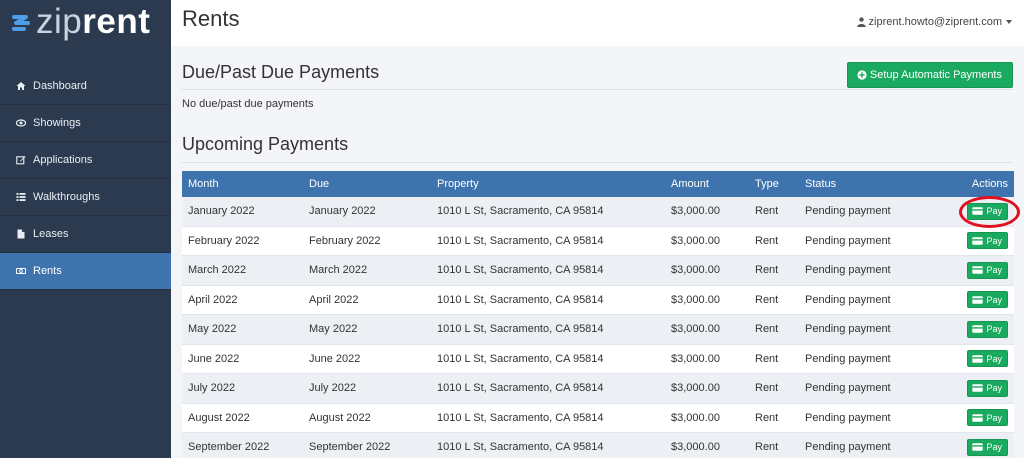 Image resolution: width=1024 pixels, height=458 pixels. I want to click on cell-month: September 2022, so click(229, 447).